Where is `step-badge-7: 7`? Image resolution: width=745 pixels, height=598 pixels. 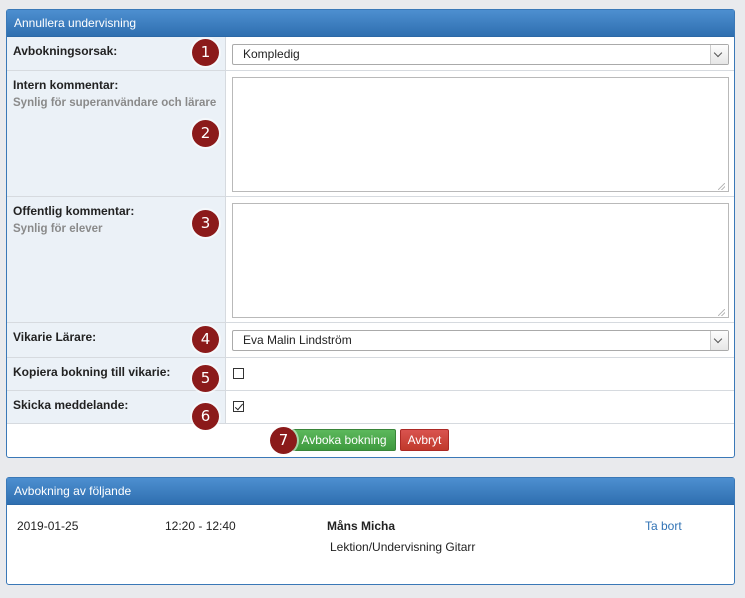
step-badge-7: 7 is located at coordinates (283, 440).